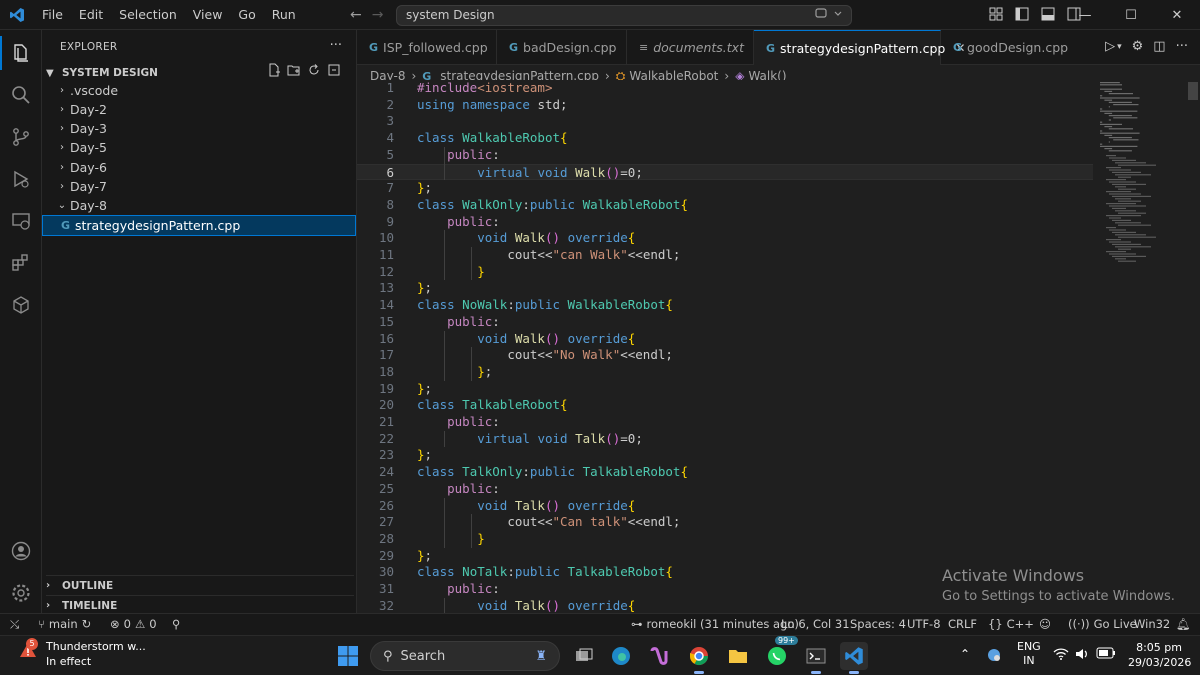 The height and width of the screenshot is (675, 1200). I want to click on code-line: 11 cout<<"can Walk"<<endl;, so click(725, 255).